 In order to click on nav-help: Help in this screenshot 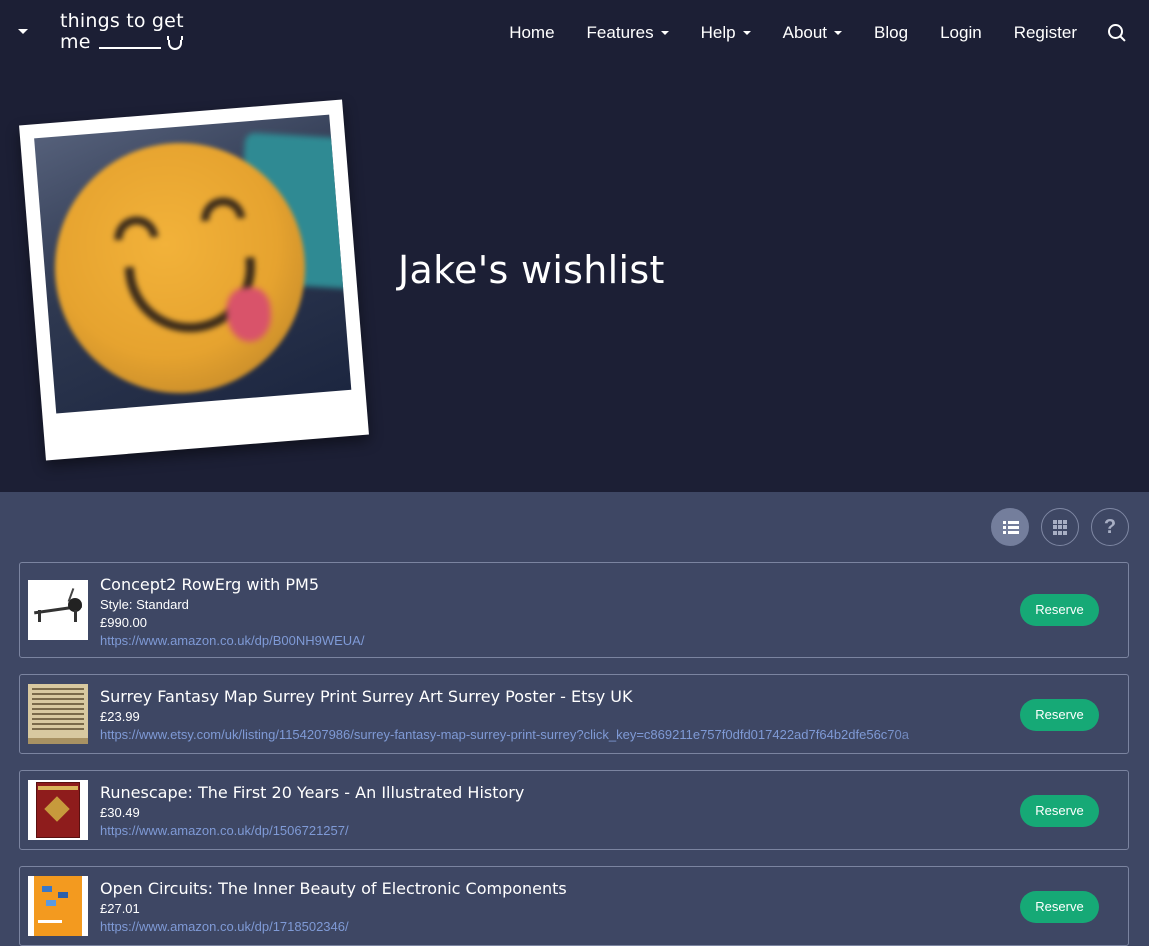, I will do `click(726, 33)`.